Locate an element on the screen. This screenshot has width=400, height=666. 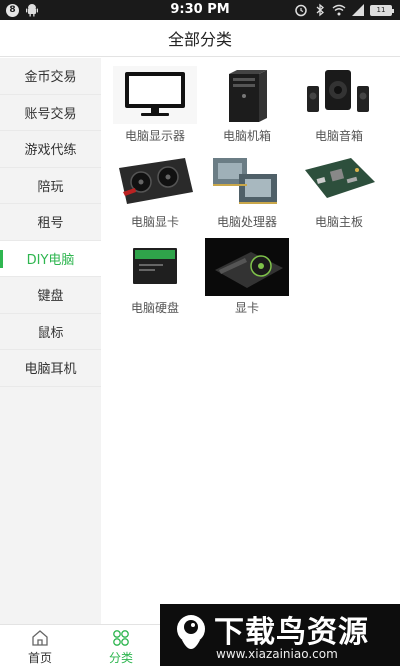
watermark-title: 下载鸟资源 is located at coordinates (291, 632).